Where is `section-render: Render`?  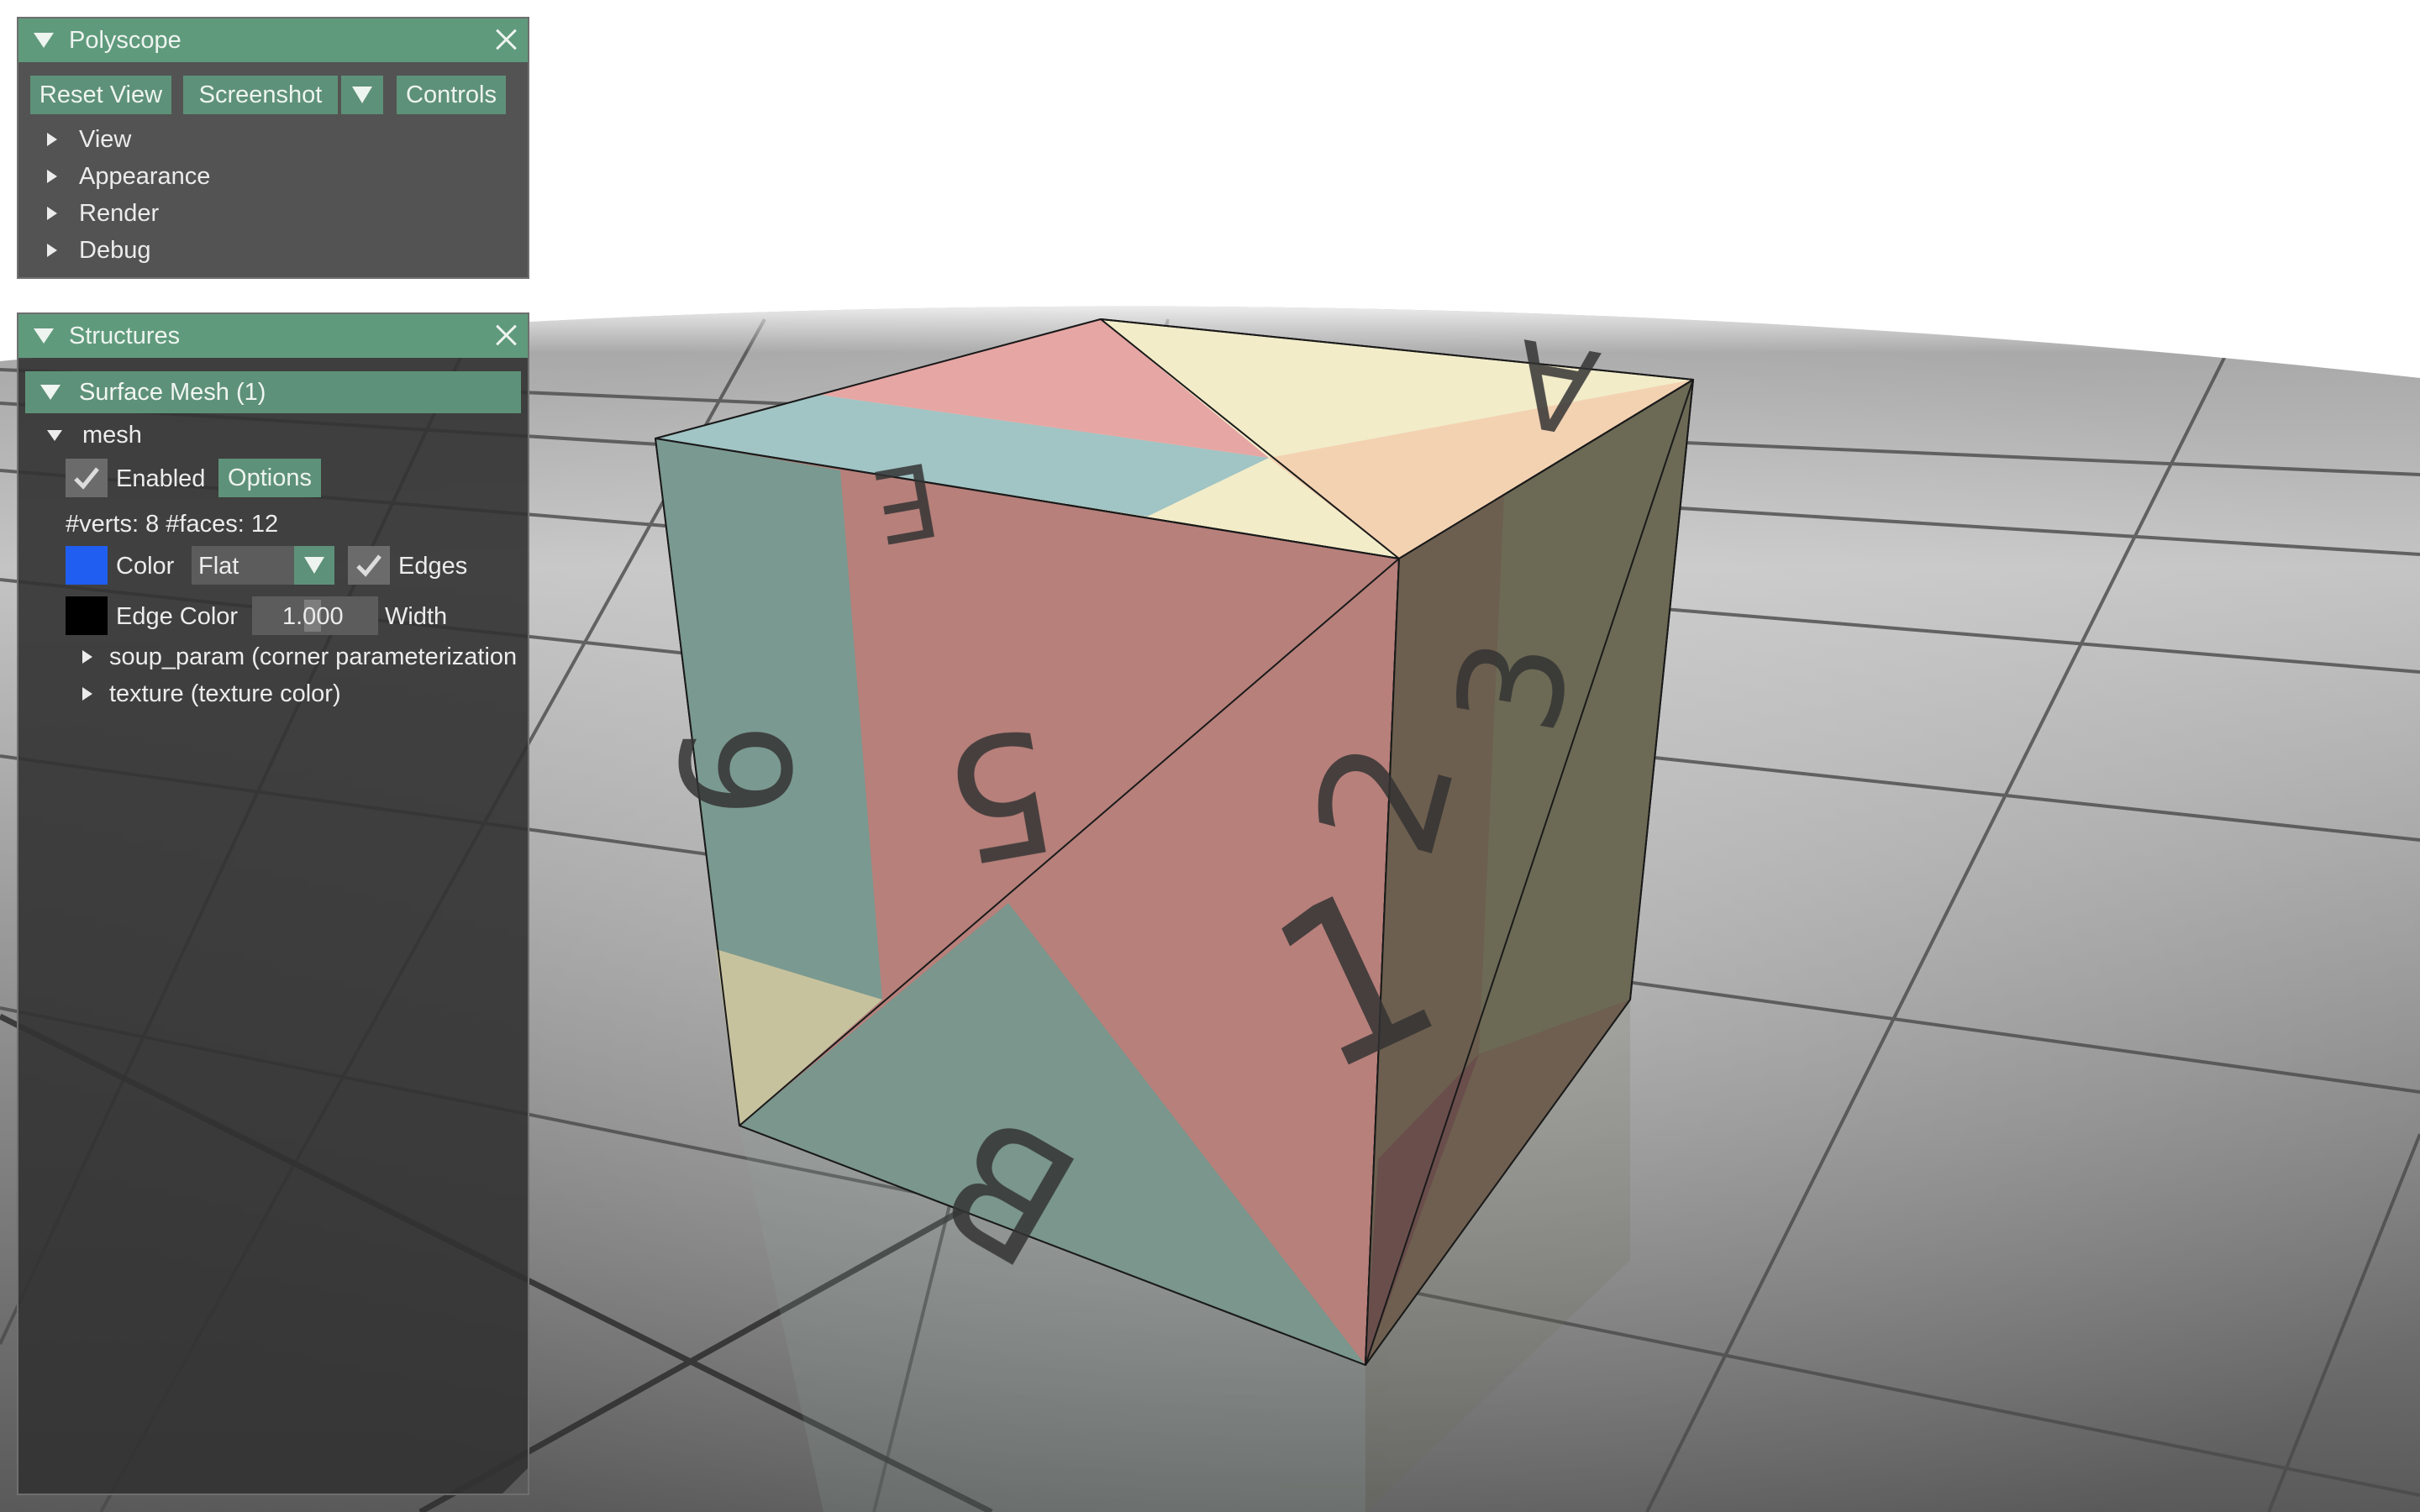
section-render: Render is located at coordinates (103, 213).